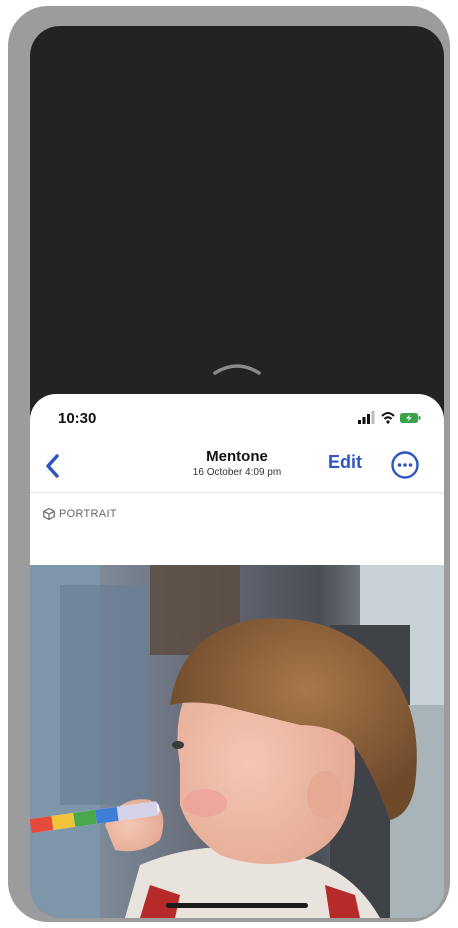 This screenshot has width=458, height=928. I want to click on more-ellipsis-circle-icon, so click(405, 465).